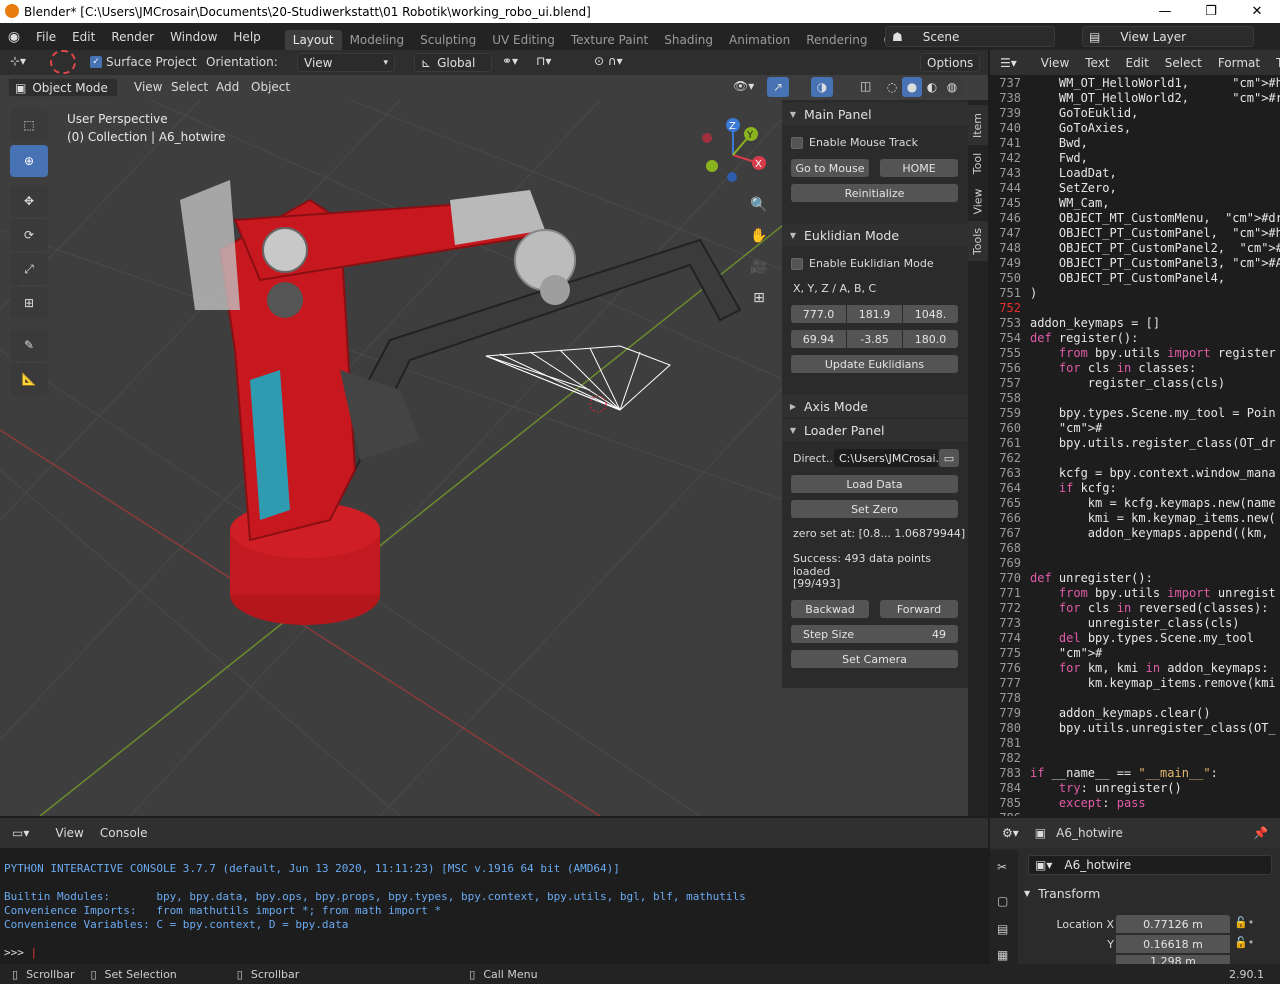 Image resolution: width=1280 pixels, height=984 pixels. Describe the element at coordinates (1135, 473) in the screenshot. I see `code-line: 763 kcfg = bpy.context.window_mana` at that location.